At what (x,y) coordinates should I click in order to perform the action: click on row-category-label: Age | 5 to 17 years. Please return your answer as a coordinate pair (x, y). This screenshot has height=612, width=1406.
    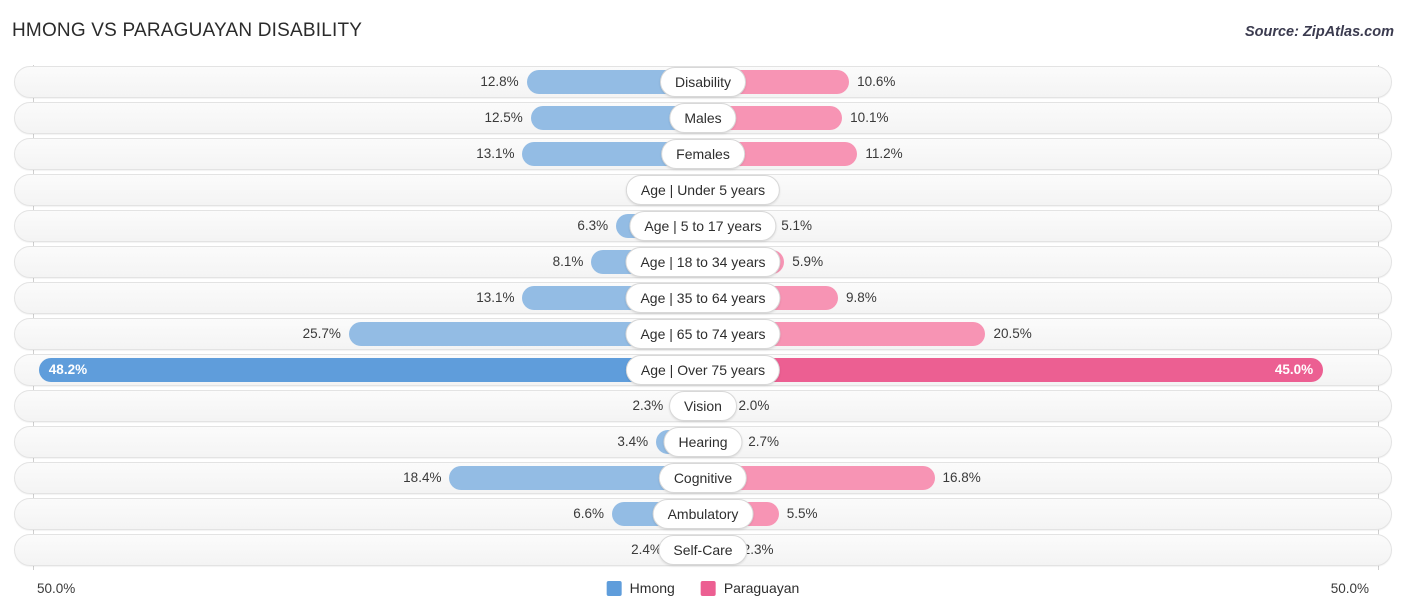
    Looking at the image, I should click on (703, 226).